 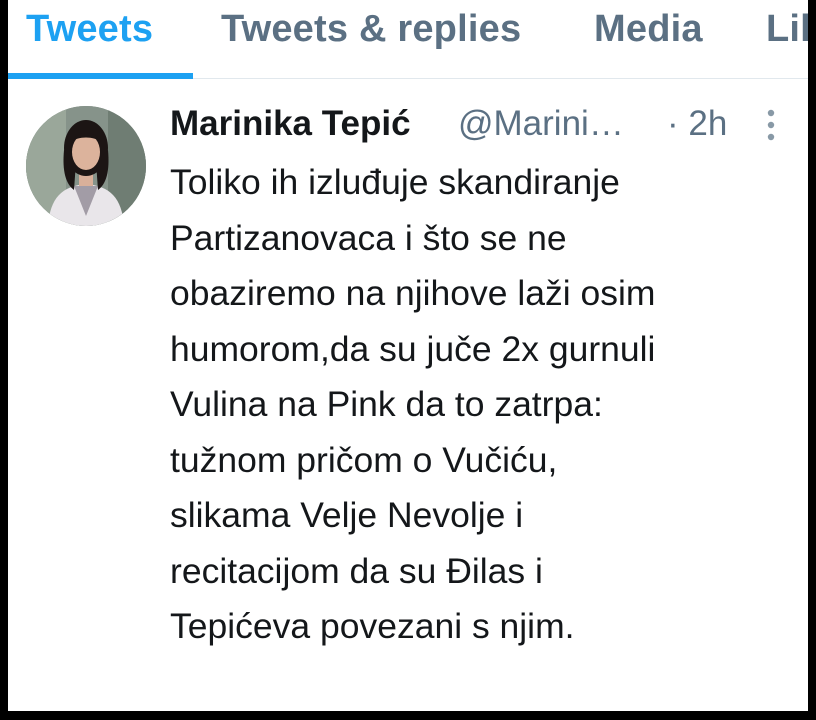 What do you see at coordinates (787, 29) in the screenshot?
I see `tab-likes: Lil` at bounding box center [787, 29].